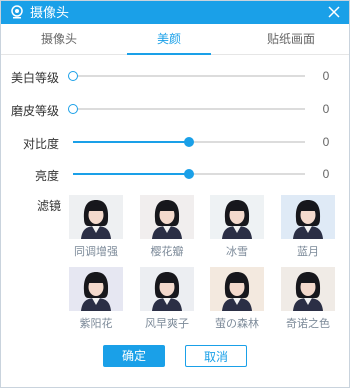  Describe the element at coordinates (50, 12) in the screenshot. I see `window-title: 摄像头` at that location.